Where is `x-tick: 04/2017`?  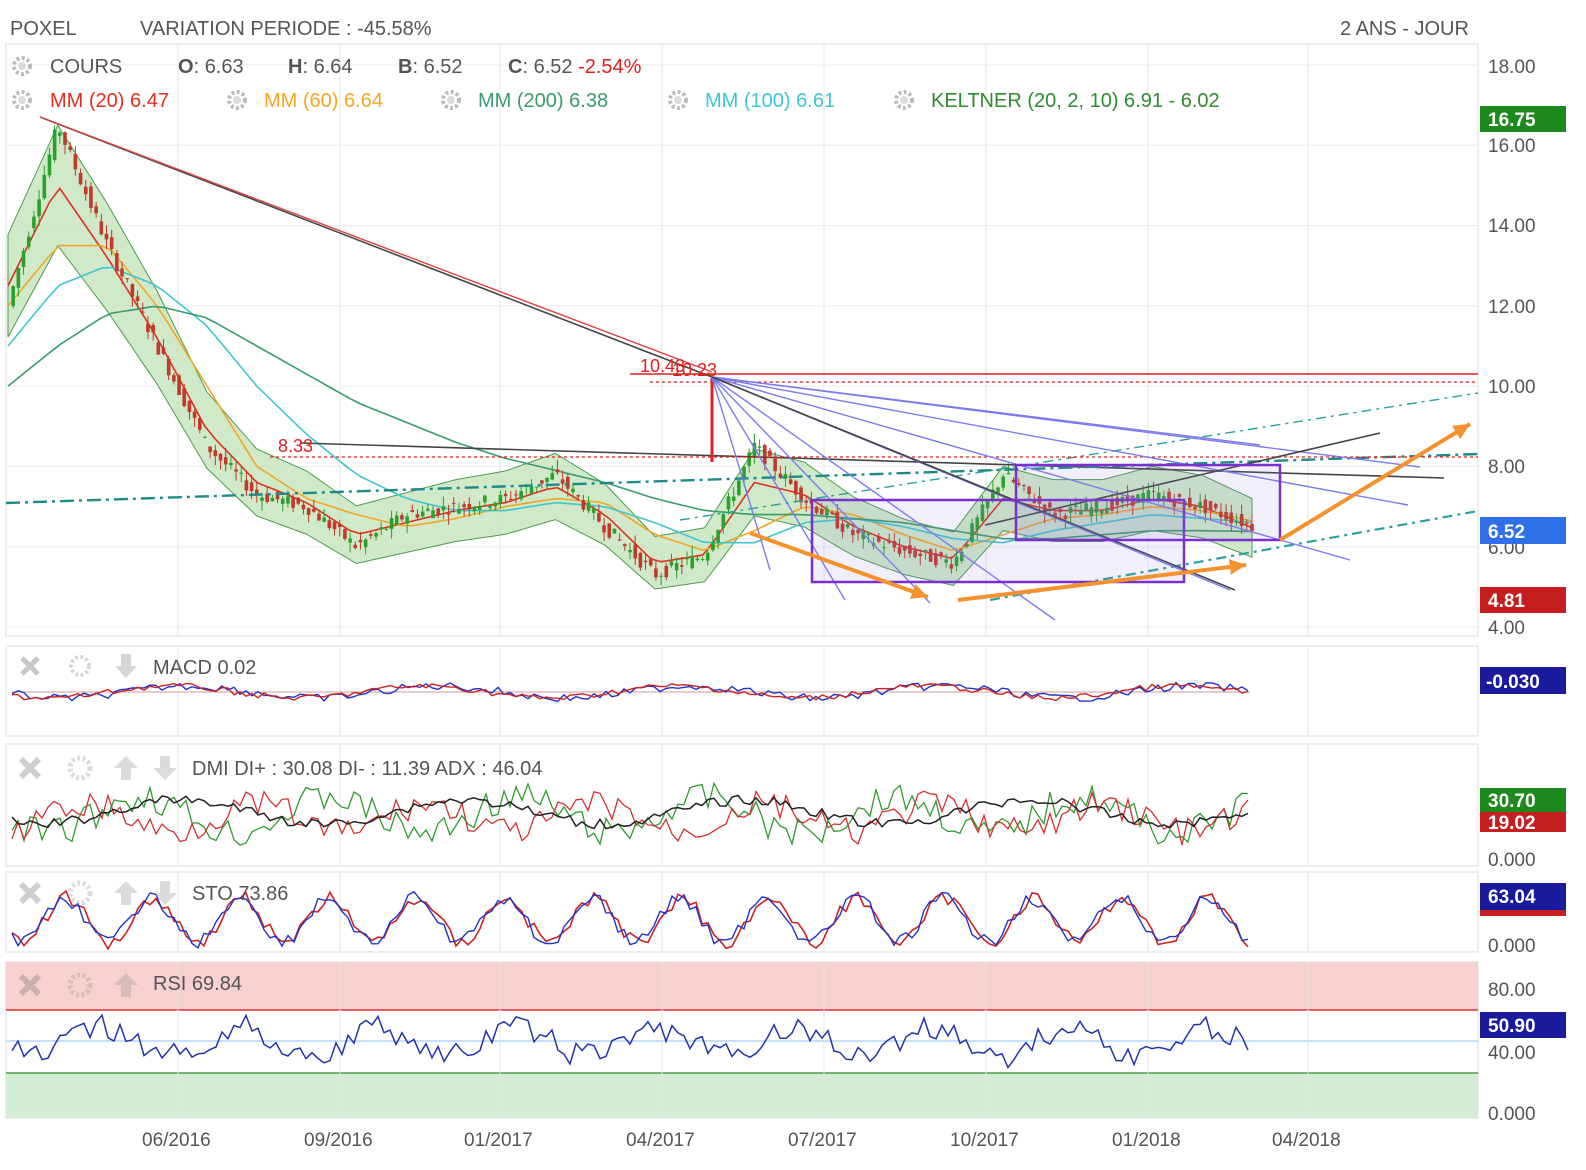 x-tick: 04/2017 is located at coordinates (660, 1140).